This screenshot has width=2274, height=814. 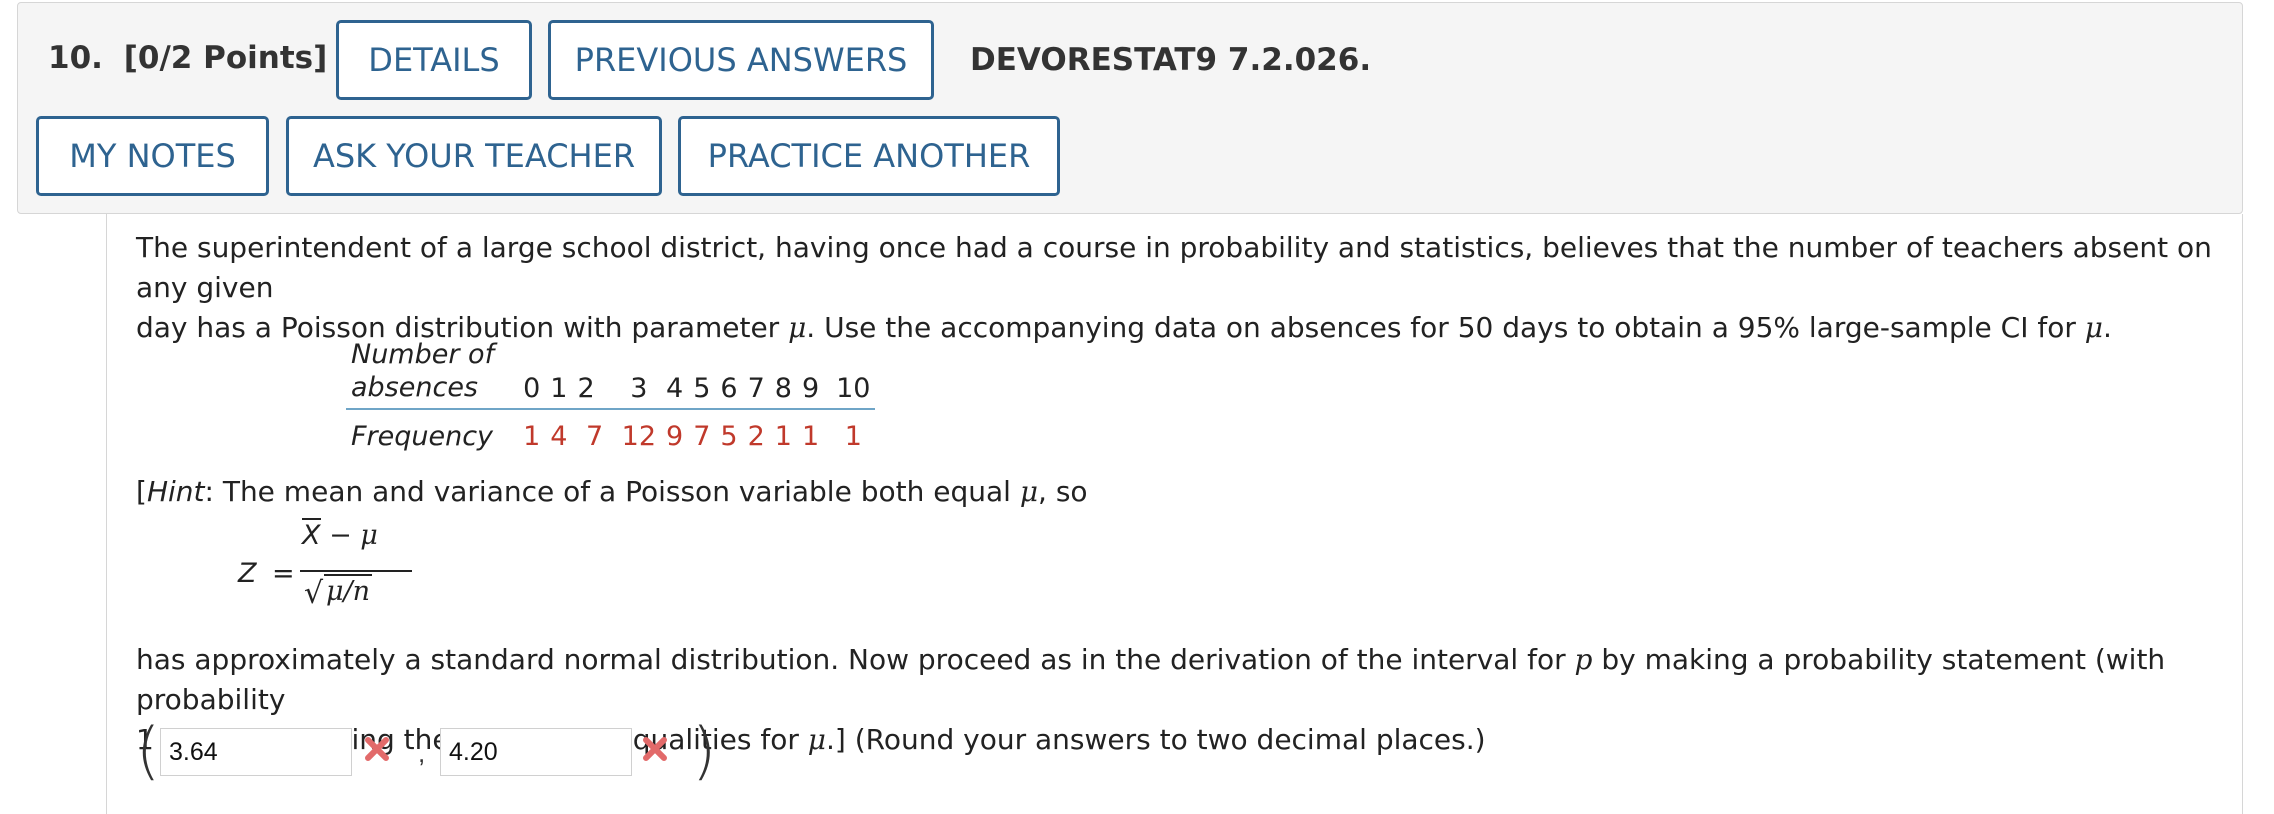 What do you see at coordinates (850, 374) in the screenshot?
I see `table-cell: 10` at bounding box center [850, 374].